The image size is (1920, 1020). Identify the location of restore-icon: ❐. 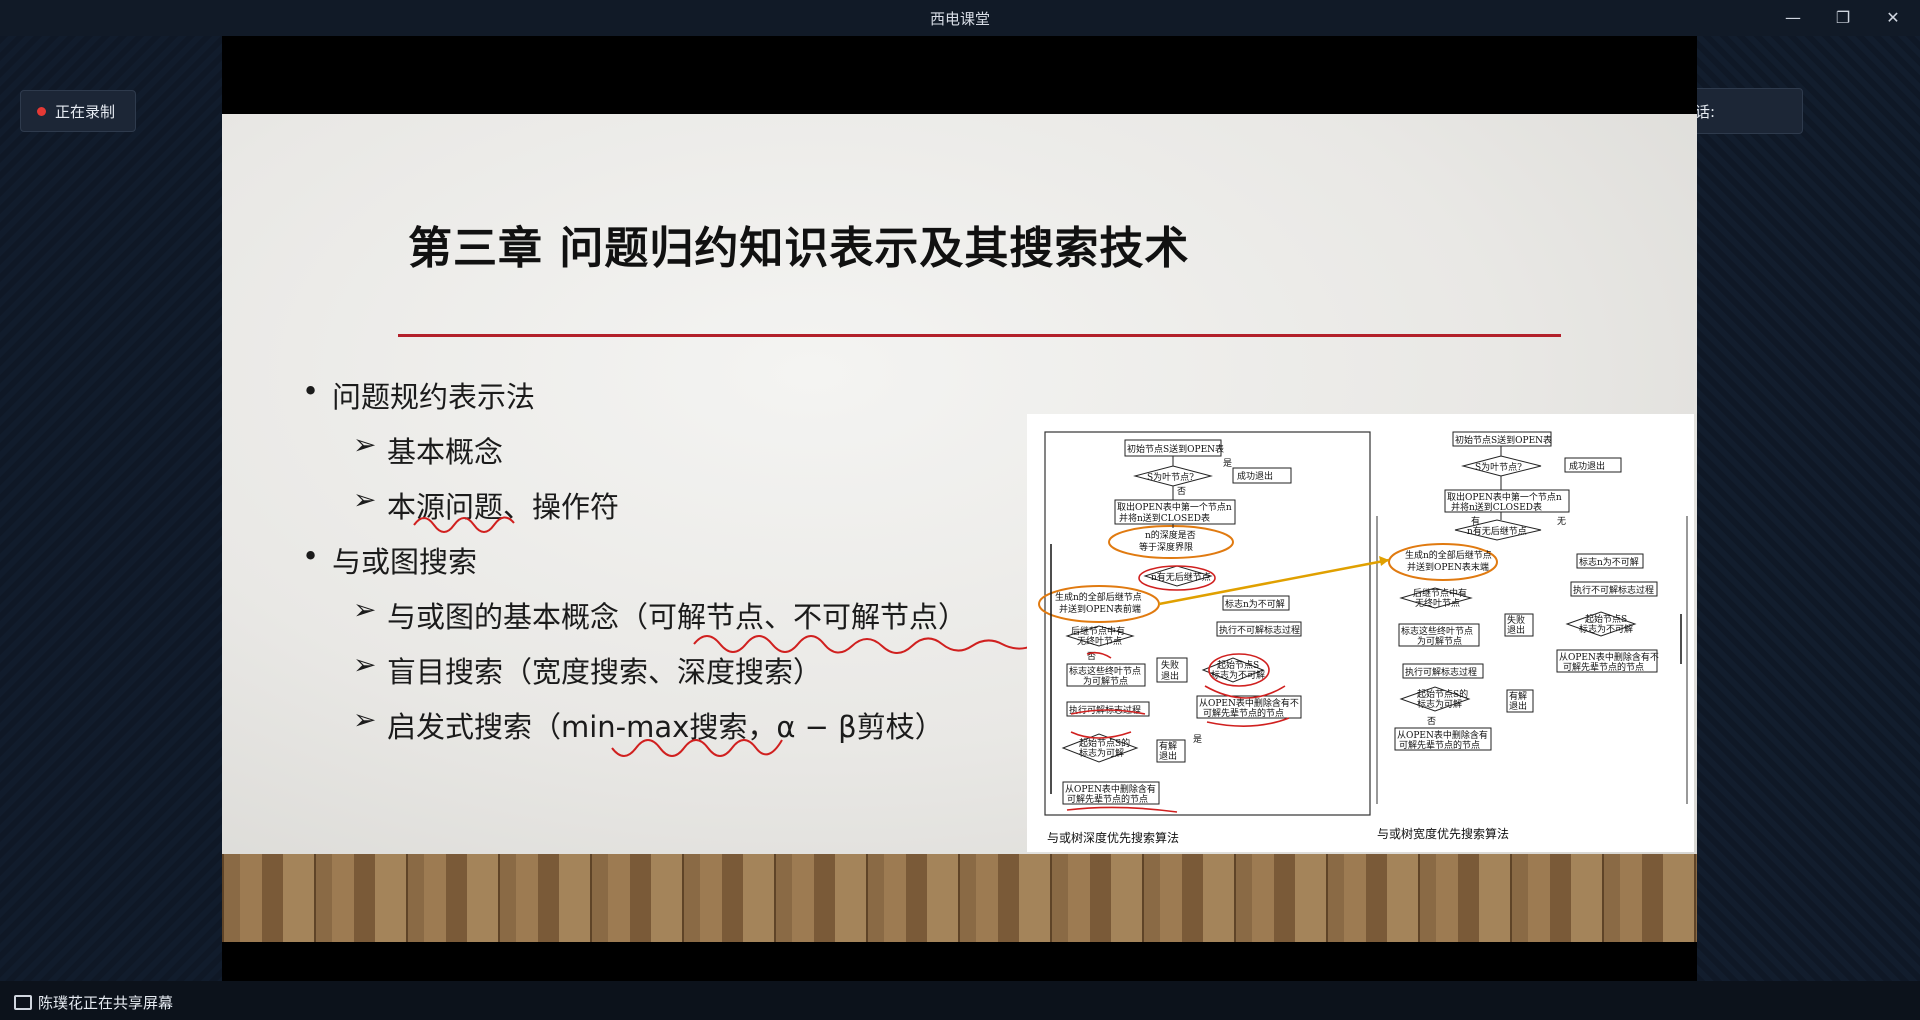
(1843, 18).